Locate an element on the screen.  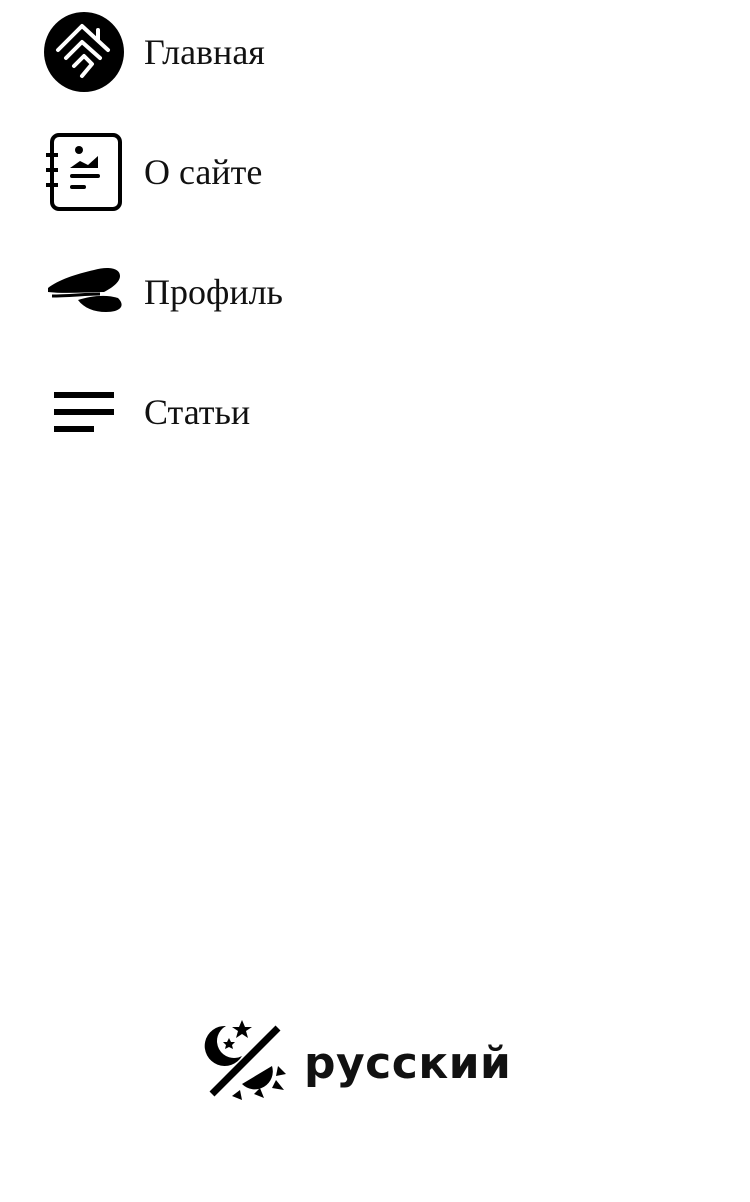
nav-item-label: Профиль is located at coordinates (213, 292).